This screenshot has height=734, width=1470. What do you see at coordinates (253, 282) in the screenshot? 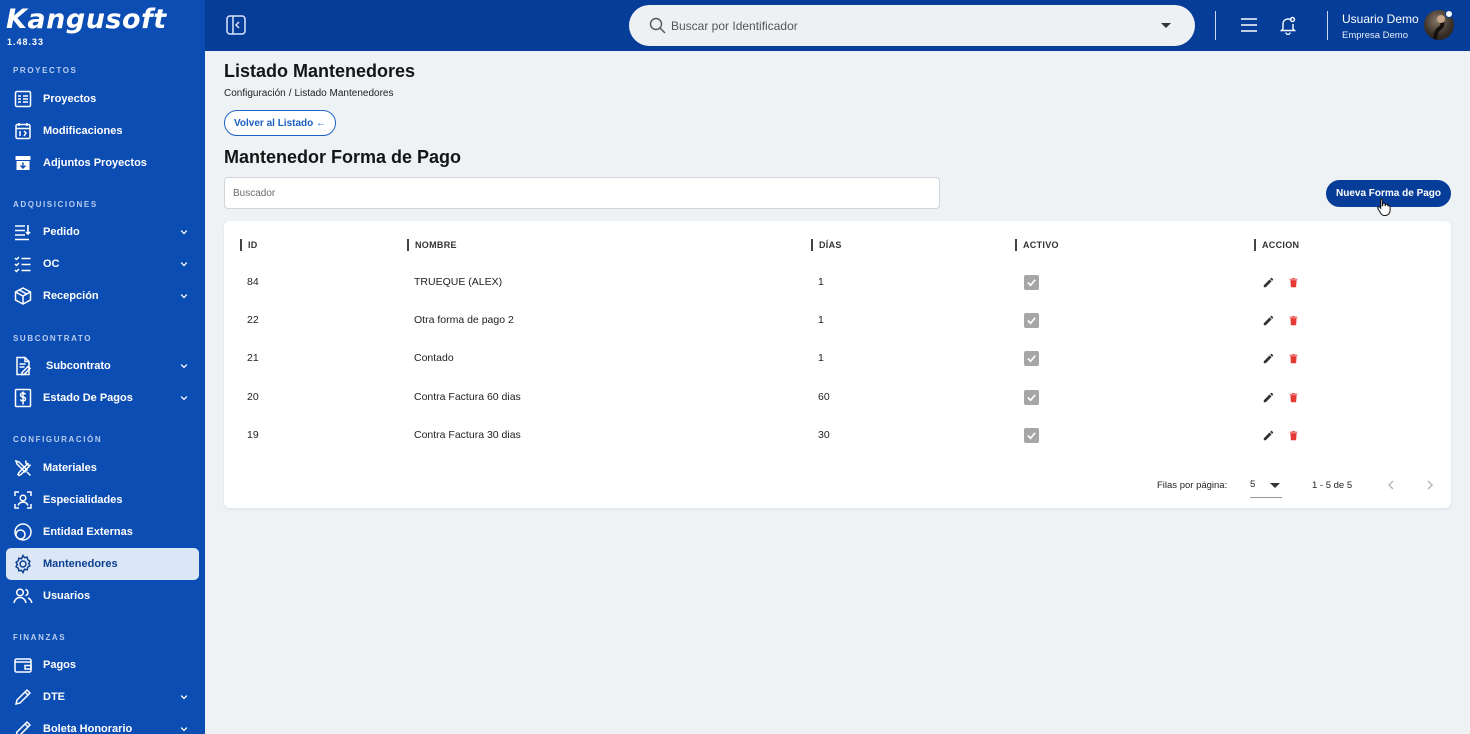
I see `cell-id: 84` at bounding box center [253, 282].